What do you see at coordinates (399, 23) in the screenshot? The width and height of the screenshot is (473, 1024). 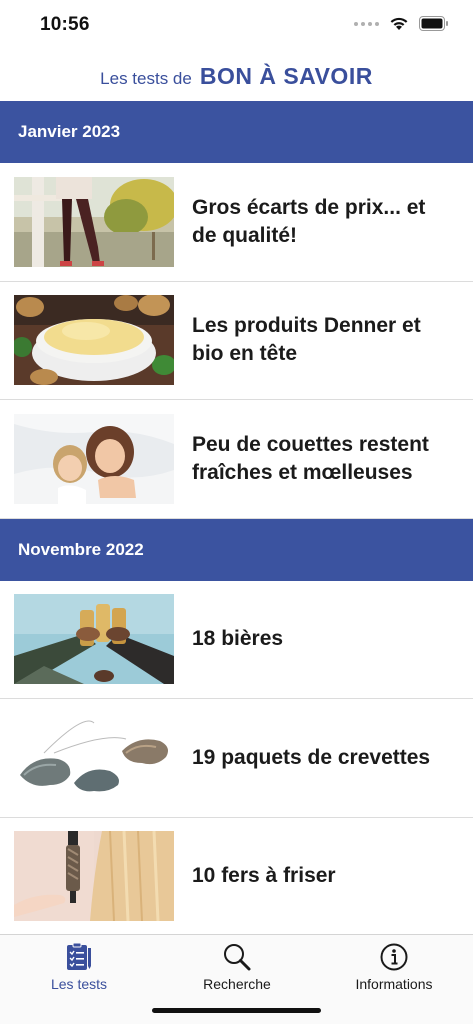 I see `wifi-icon` at bounding box center [399, 23].